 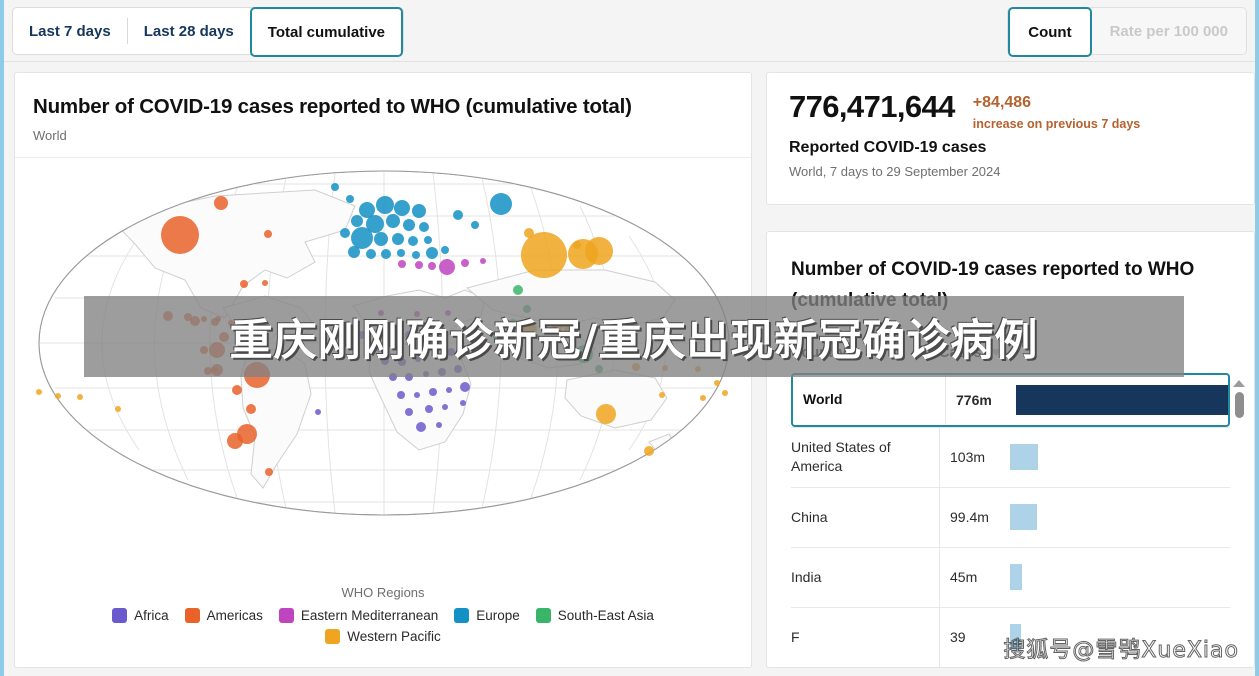 What do you see at coordinates (594, 615) in the screenshot?
I see `legend-item-south-east-asia: South-East Asia` at bounding box center [594, 615].